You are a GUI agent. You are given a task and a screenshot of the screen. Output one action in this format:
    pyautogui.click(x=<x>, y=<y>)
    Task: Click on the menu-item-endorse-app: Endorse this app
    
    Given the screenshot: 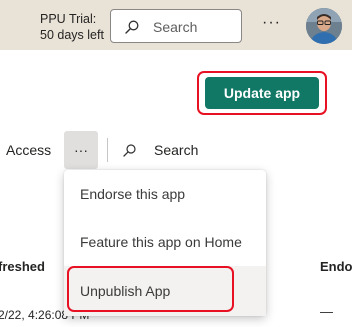 What is the action you would take?
    pyautogui.click(x=165, y=194)
    